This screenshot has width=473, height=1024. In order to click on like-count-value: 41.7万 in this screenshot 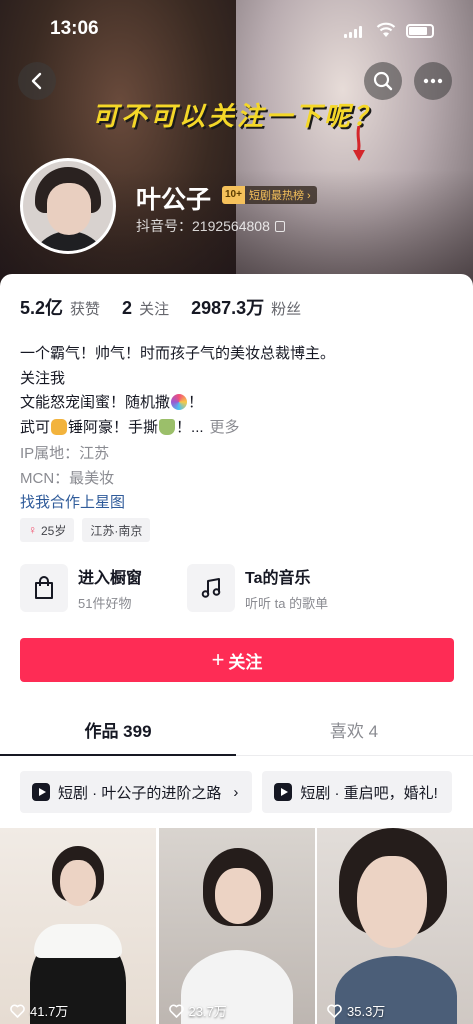, I will do `click(49, 1011)`.